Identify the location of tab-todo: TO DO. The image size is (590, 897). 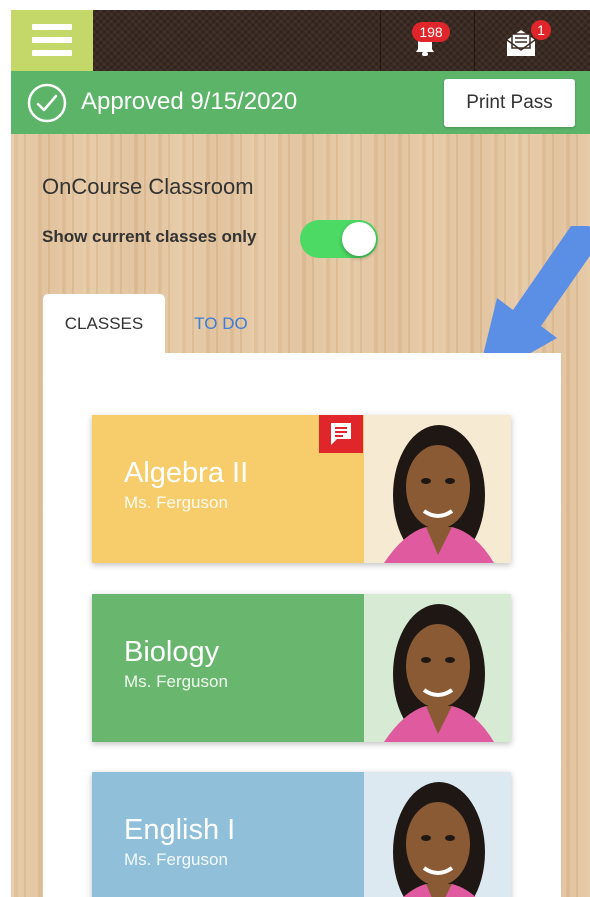
(221, 324).